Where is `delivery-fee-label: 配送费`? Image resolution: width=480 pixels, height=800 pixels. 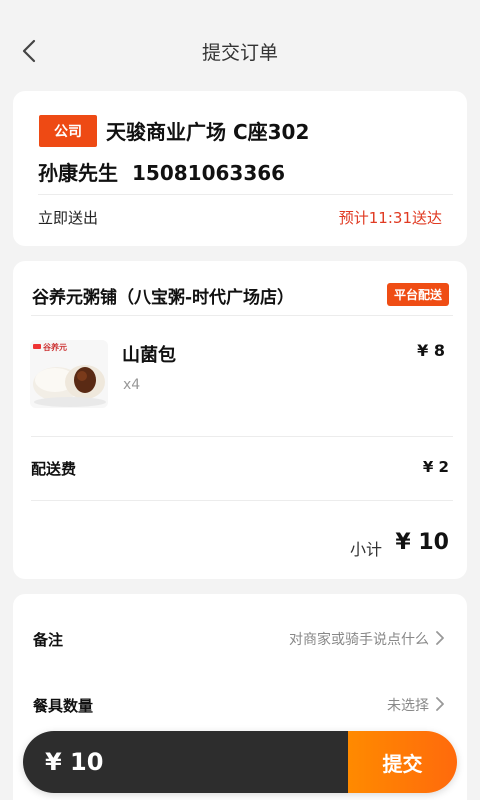 delivery-fee-label: 配送费 is located at coordinates (54, 469).